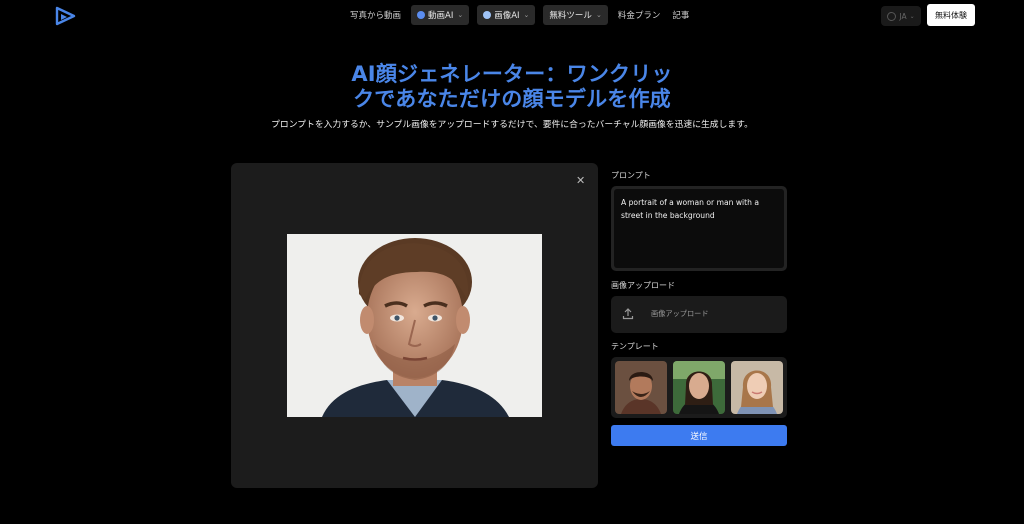 The height and width of the screenshot is (524, 1024). Describe the element at coordinates (641, 387) in the screenshot. I see `template-thumbnail-man` at that location.